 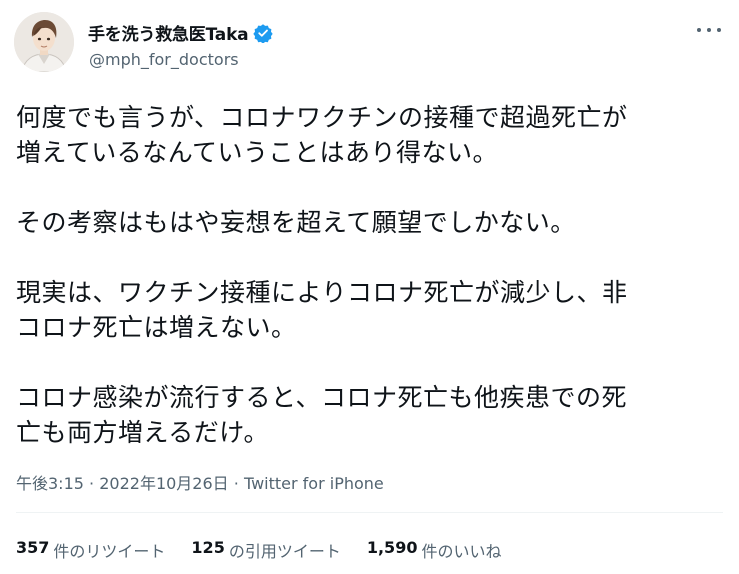 I want to click on tweet-date: 2022年10月26日, so click(x=163, y=483).